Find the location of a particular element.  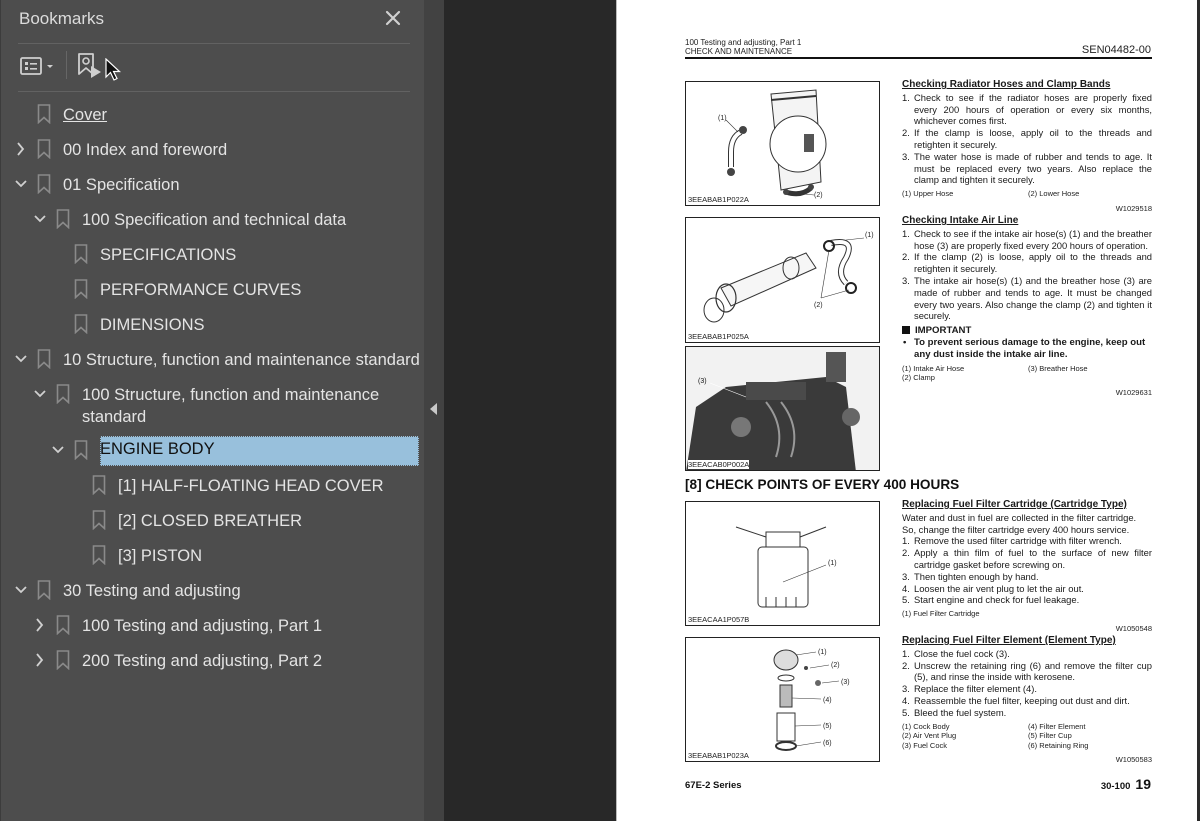

bookmark-item: 01 Specification is located at coordinates (213, 184).